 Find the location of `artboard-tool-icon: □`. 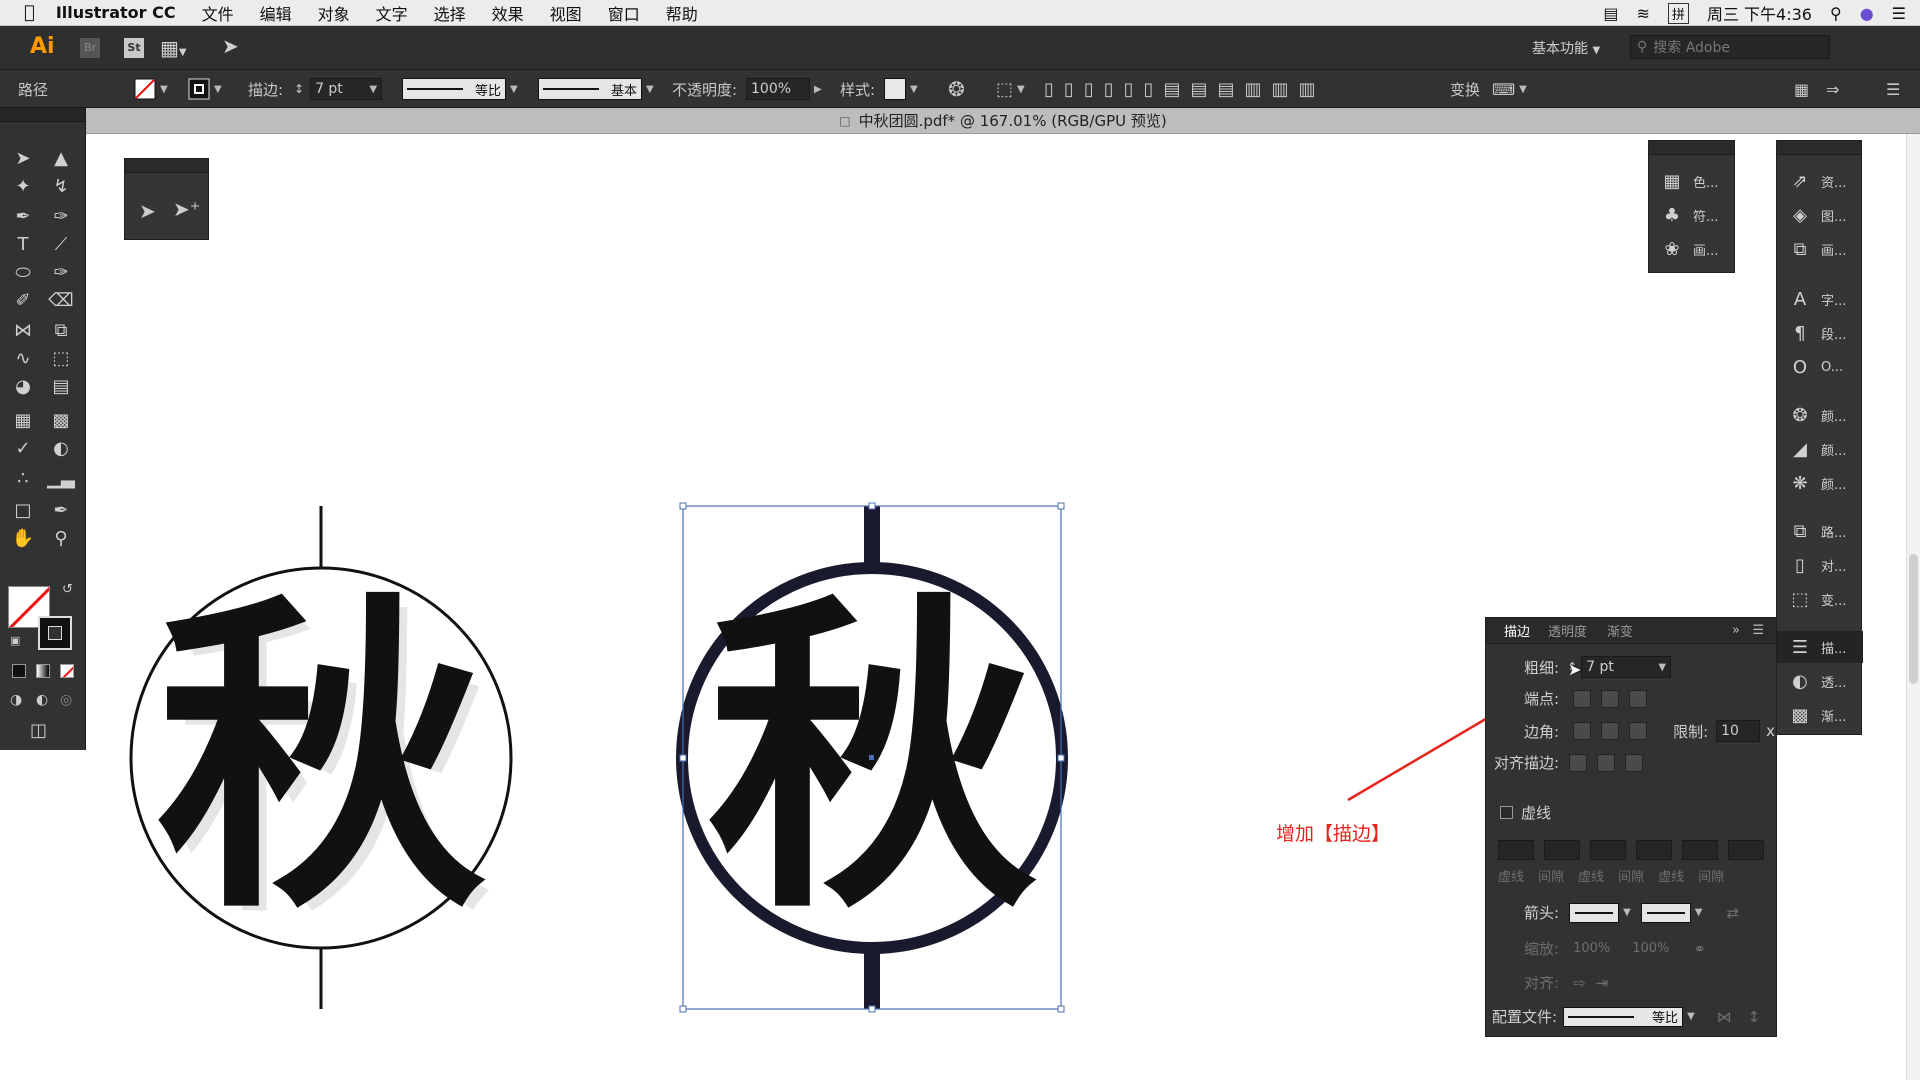

artboard-tool-icon: □ is located at coordinates (23, 510).